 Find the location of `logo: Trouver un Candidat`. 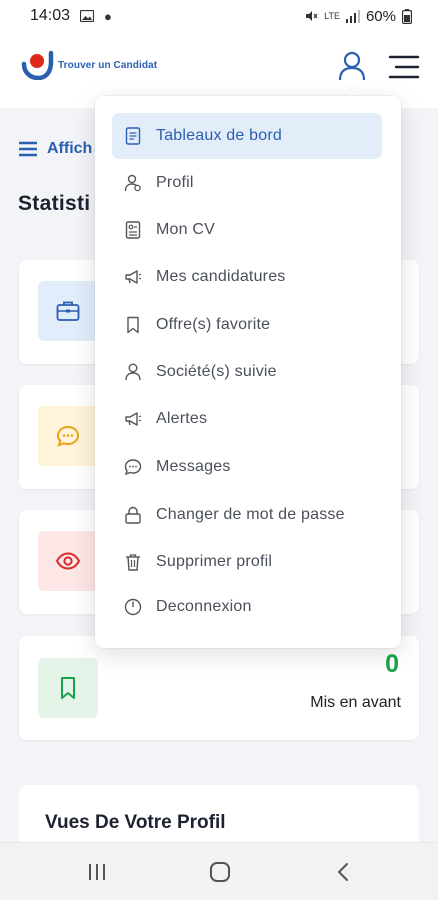

logo: Trouver un Candidat is located at coordinates (88, 65).